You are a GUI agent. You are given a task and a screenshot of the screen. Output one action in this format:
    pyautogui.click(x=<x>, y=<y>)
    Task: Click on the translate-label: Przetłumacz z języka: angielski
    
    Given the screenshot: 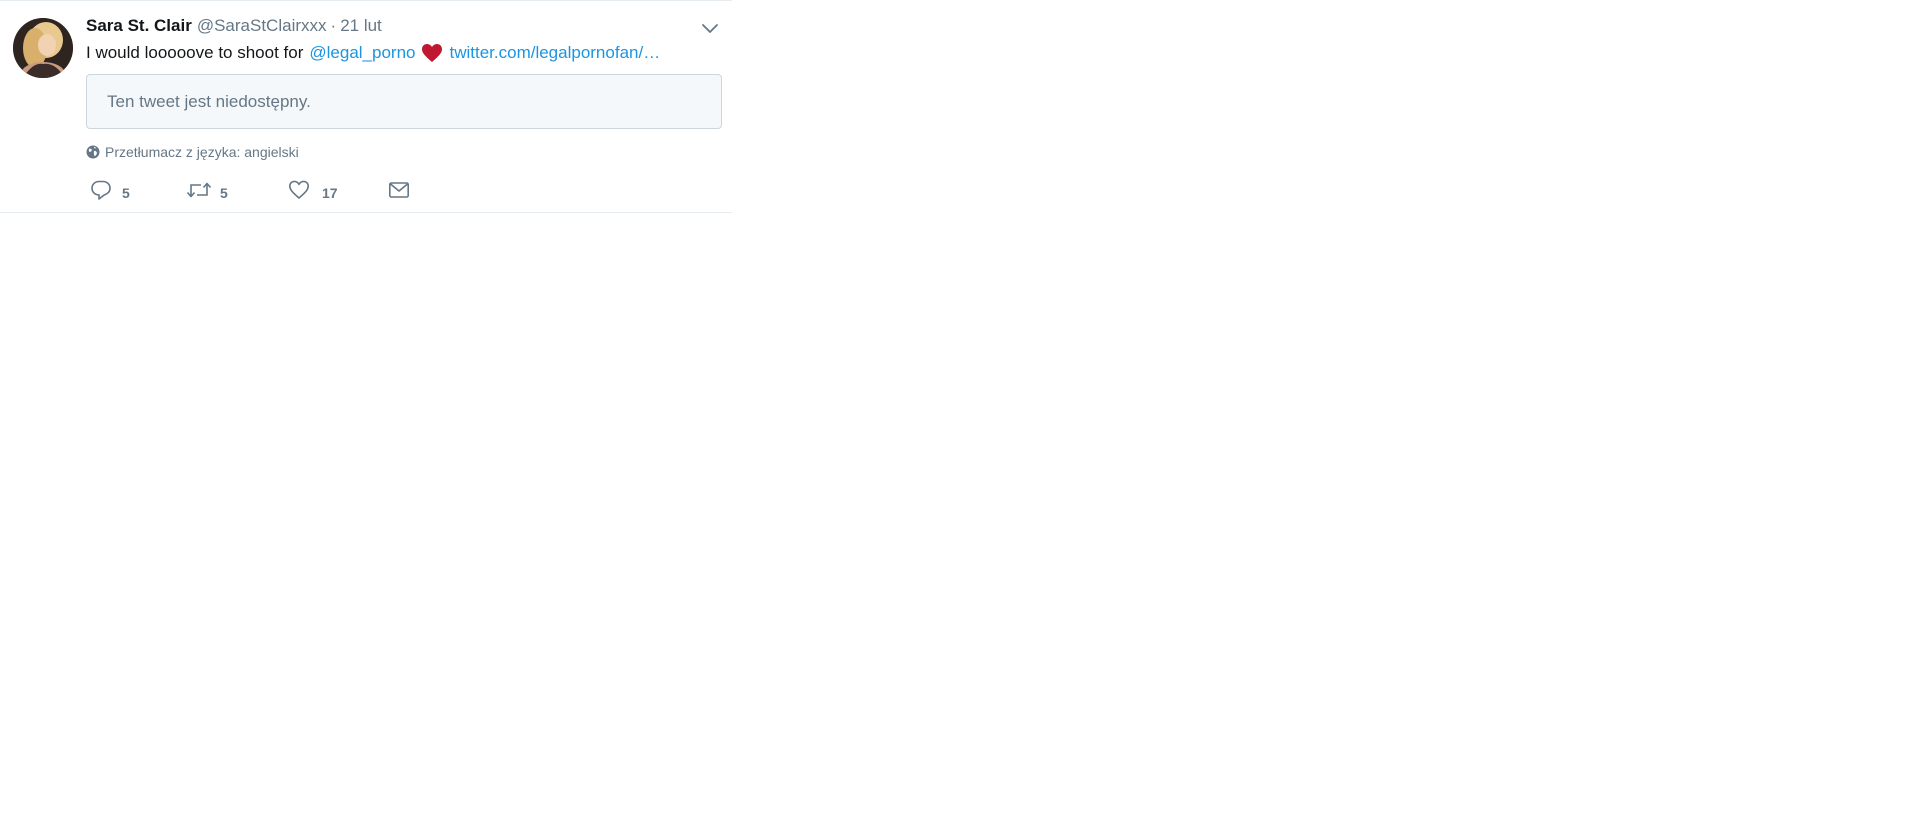 What is the action you would take?
    pyautogui.click(x=202, y=152)
    